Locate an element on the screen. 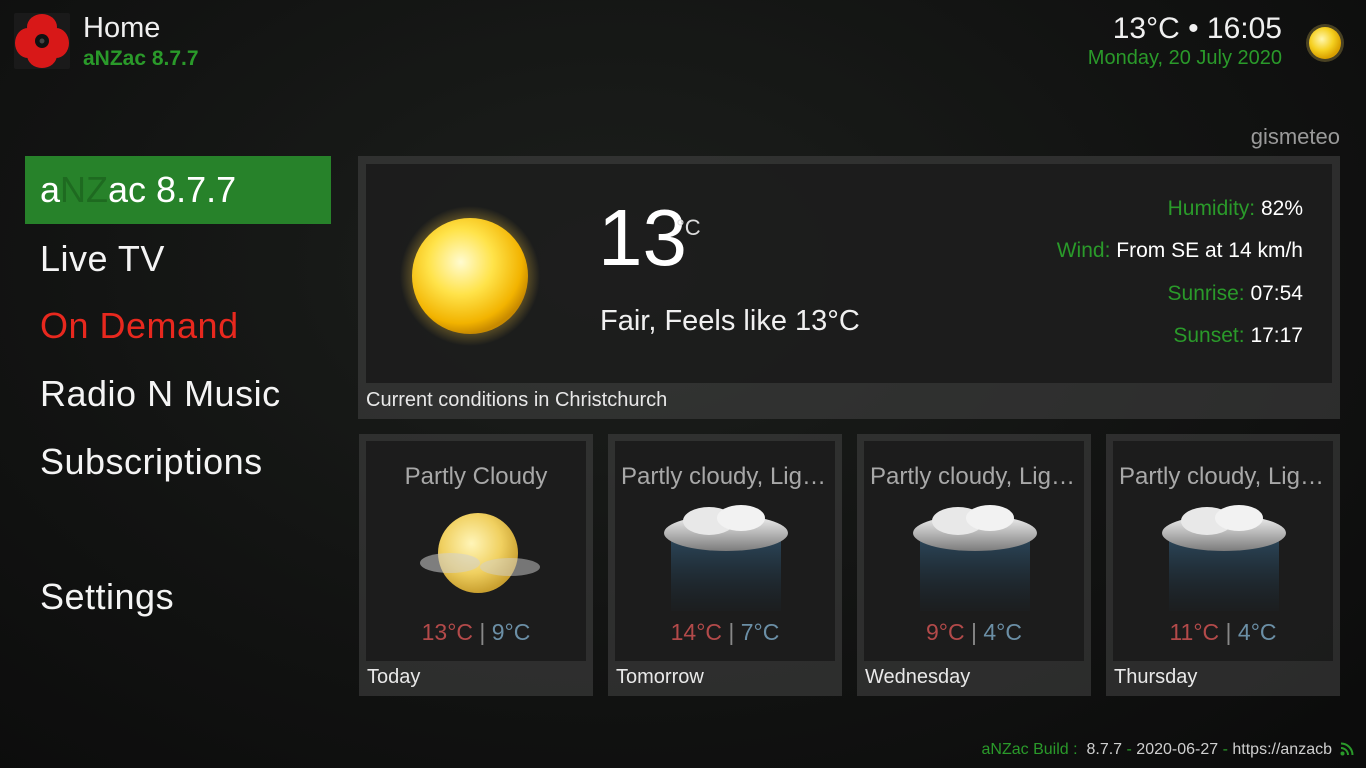 The height and width of the screenshot is (768, 1366). partly-cloudy-icon is located at coordinates (477, 556).